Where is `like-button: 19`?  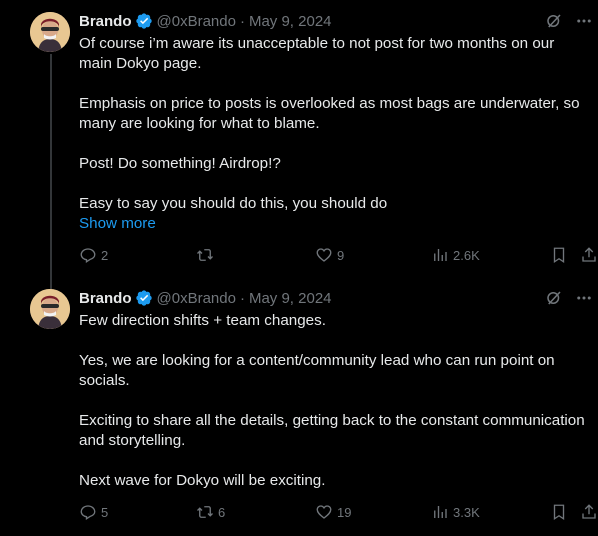
like-button: 19 is located at coordinates (333, 512).